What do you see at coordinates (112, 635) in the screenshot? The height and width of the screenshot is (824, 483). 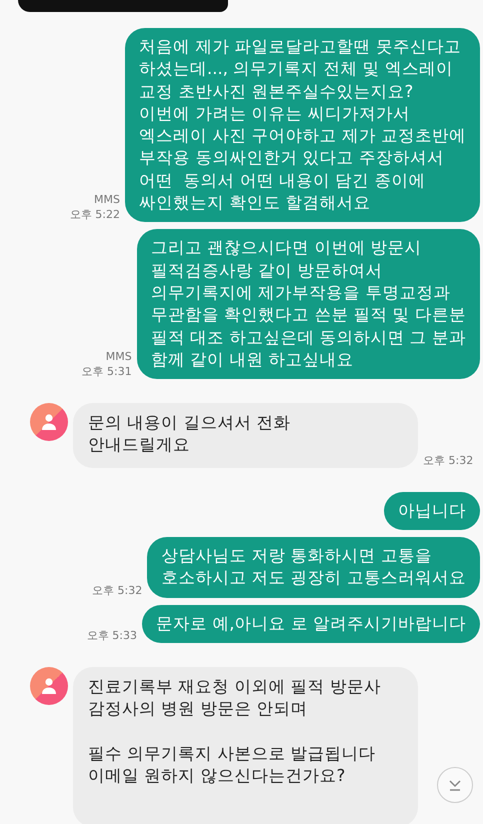 I see `message-time: 오후 5:33` at bounding box center [112, 635].